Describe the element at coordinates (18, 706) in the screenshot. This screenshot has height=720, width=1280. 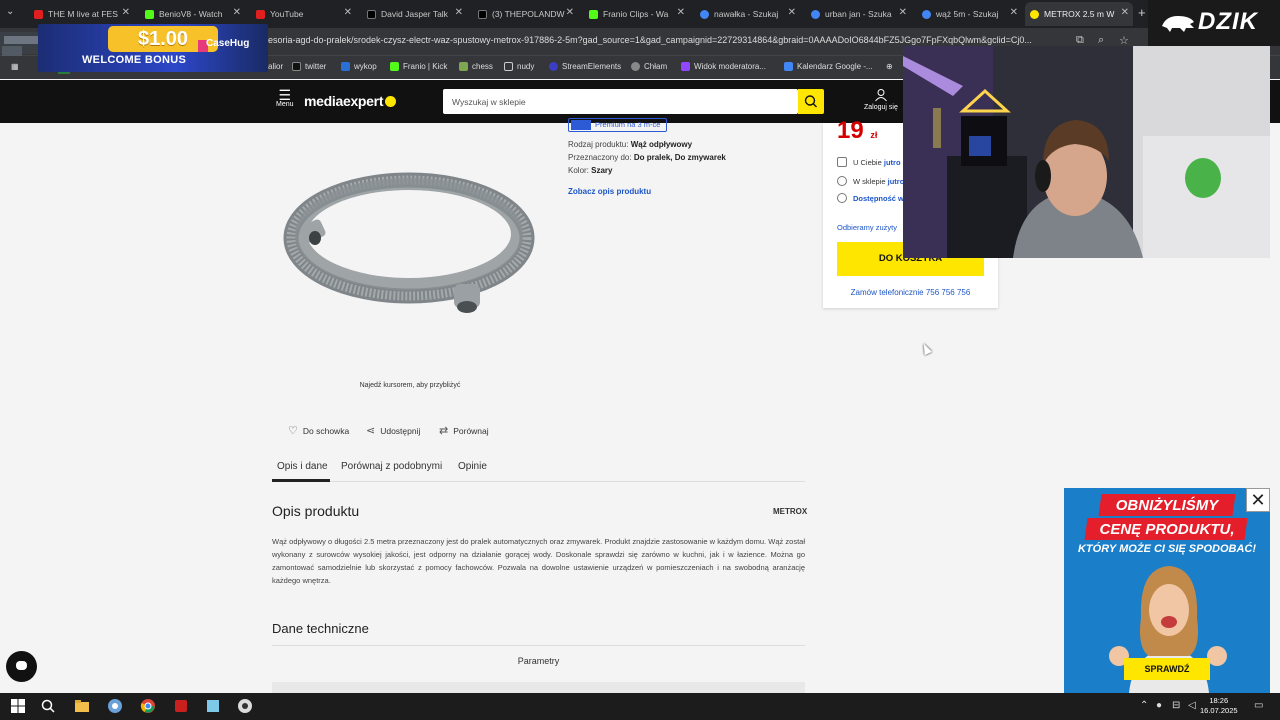
I see `windows-start-icon` at that location.